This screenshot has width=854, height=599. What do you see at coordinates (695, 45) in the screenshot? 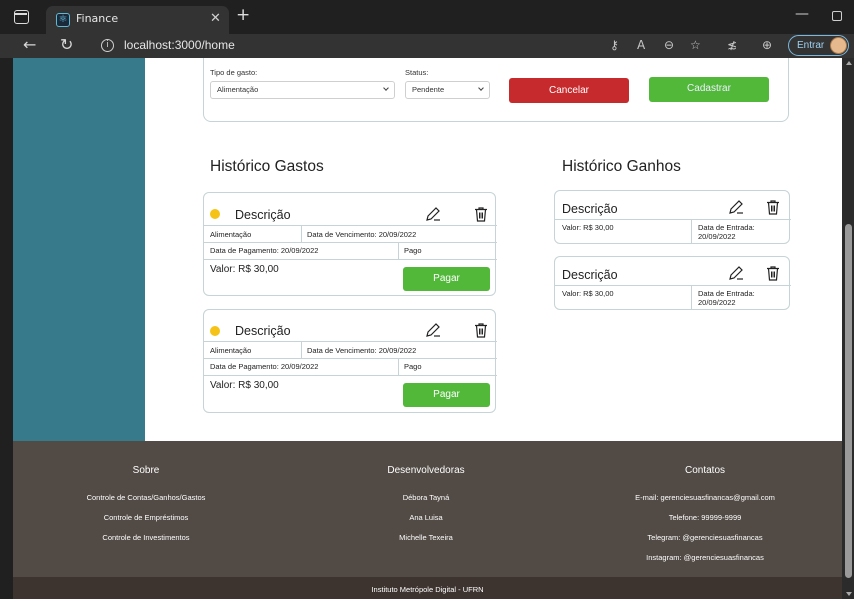
I see `add-favorite-icon: ☆` at bounding box center [695, 45].